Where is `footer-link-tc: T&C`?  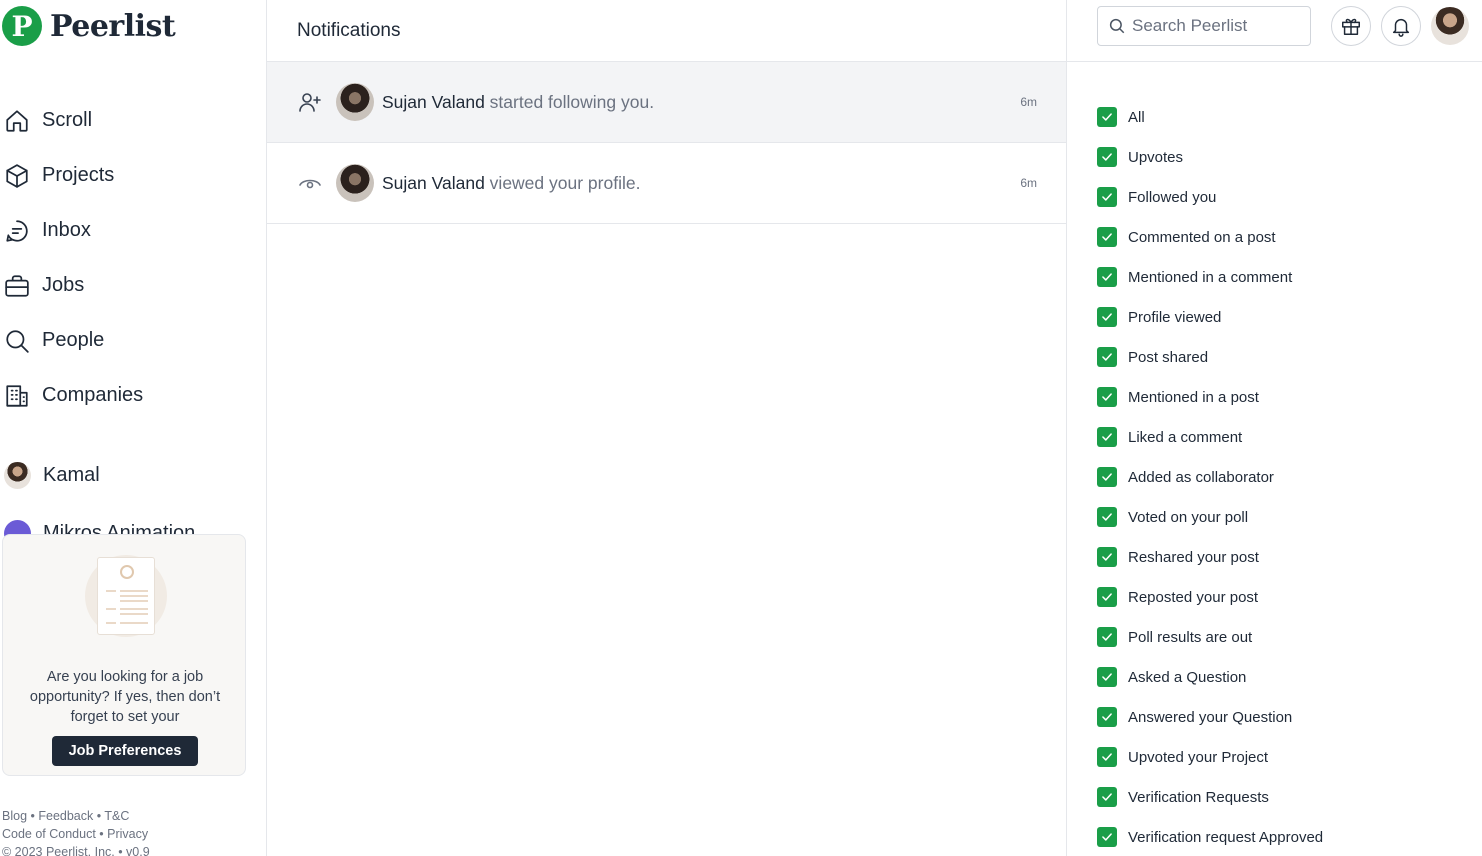
footer-link-tc: T&C is located at coordinates (116, 816).